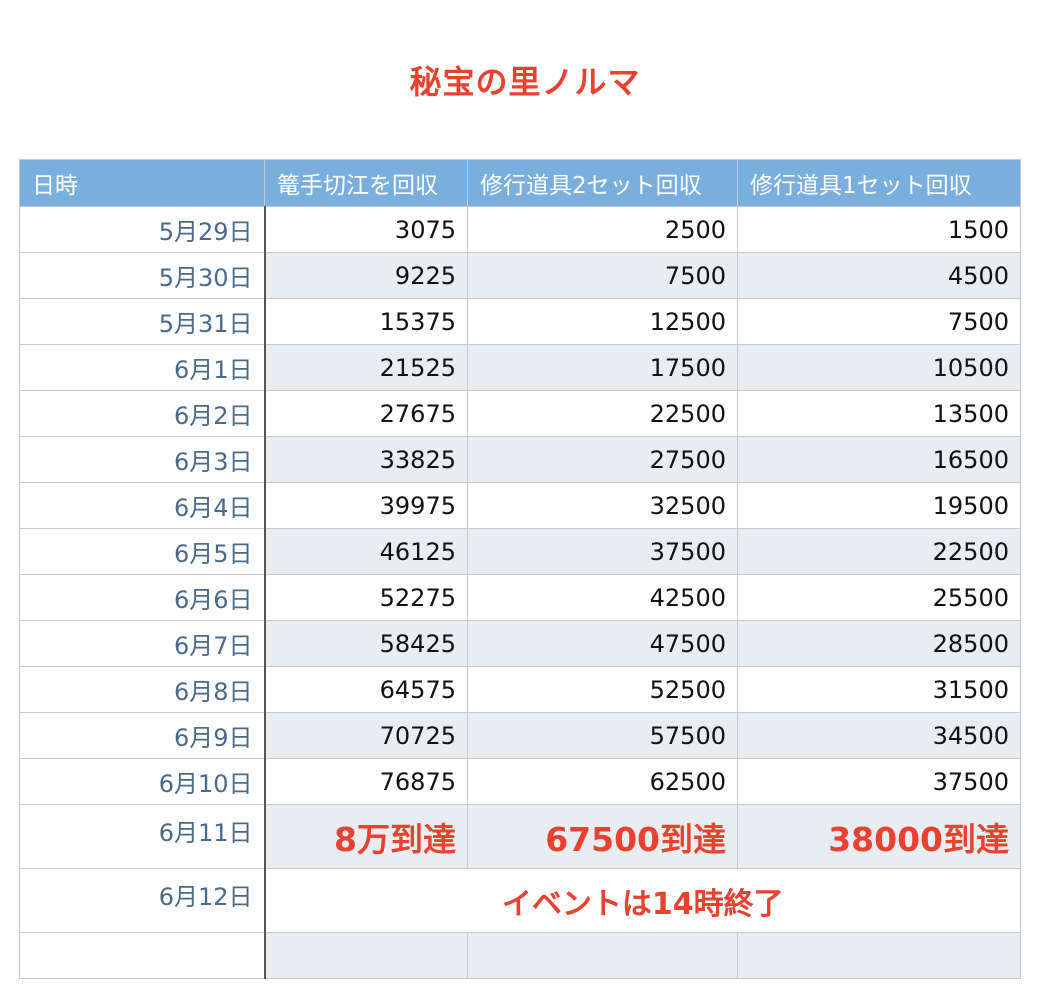 The height and width of the screenshot is (1002, 1050). I want to click on date-cell, so click(142, 955).